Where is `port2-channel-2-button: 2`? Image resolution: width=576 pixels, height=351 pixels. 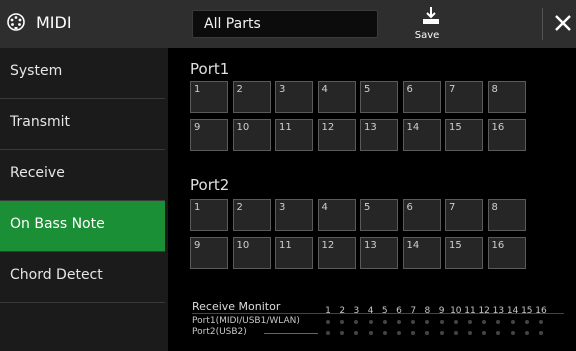
port2-channel-2-button: 2 is located at coordinates (251, 215).